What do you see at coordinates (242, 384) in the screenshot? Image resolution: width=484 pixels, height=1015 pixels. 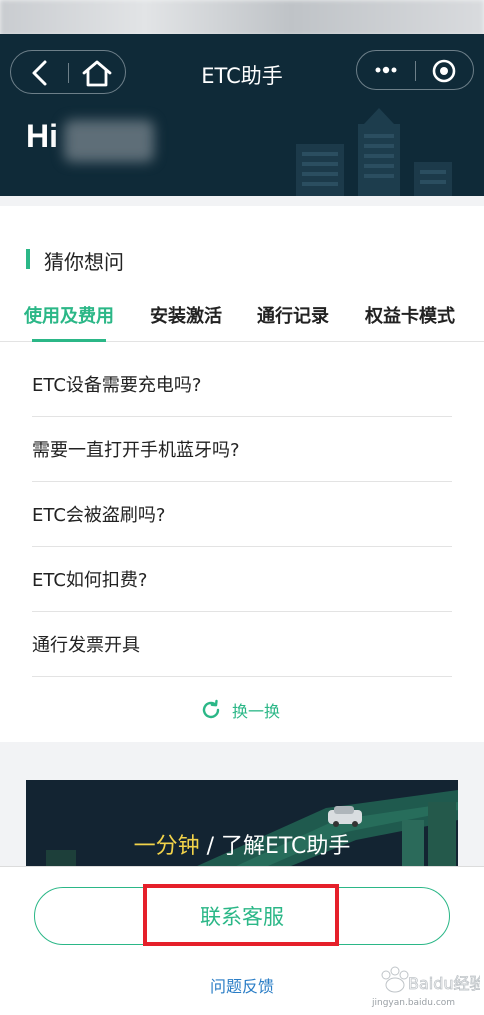 I see `question-item: ETC设备需要充电吗?` at bounding box center [242, 384].